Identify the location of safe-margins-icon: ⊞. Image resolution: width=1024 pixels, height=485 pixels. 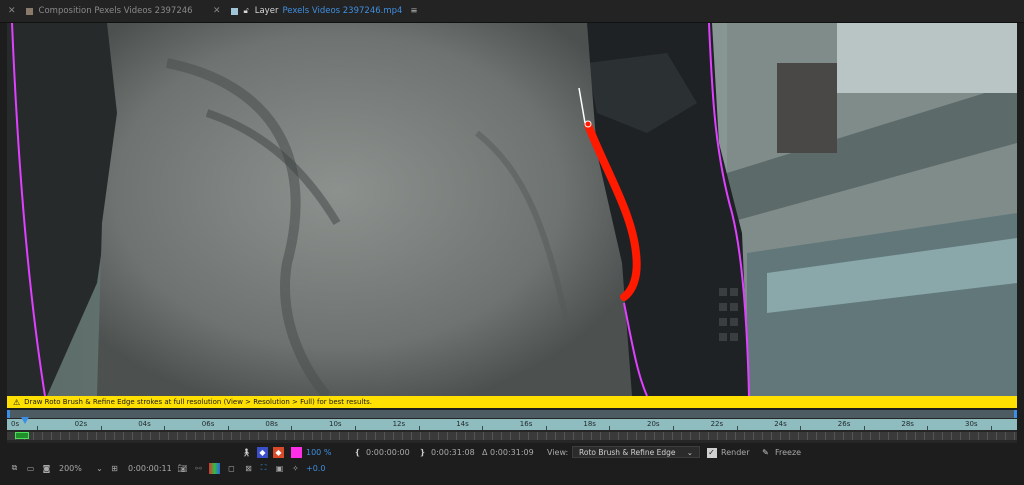
(114, 468).